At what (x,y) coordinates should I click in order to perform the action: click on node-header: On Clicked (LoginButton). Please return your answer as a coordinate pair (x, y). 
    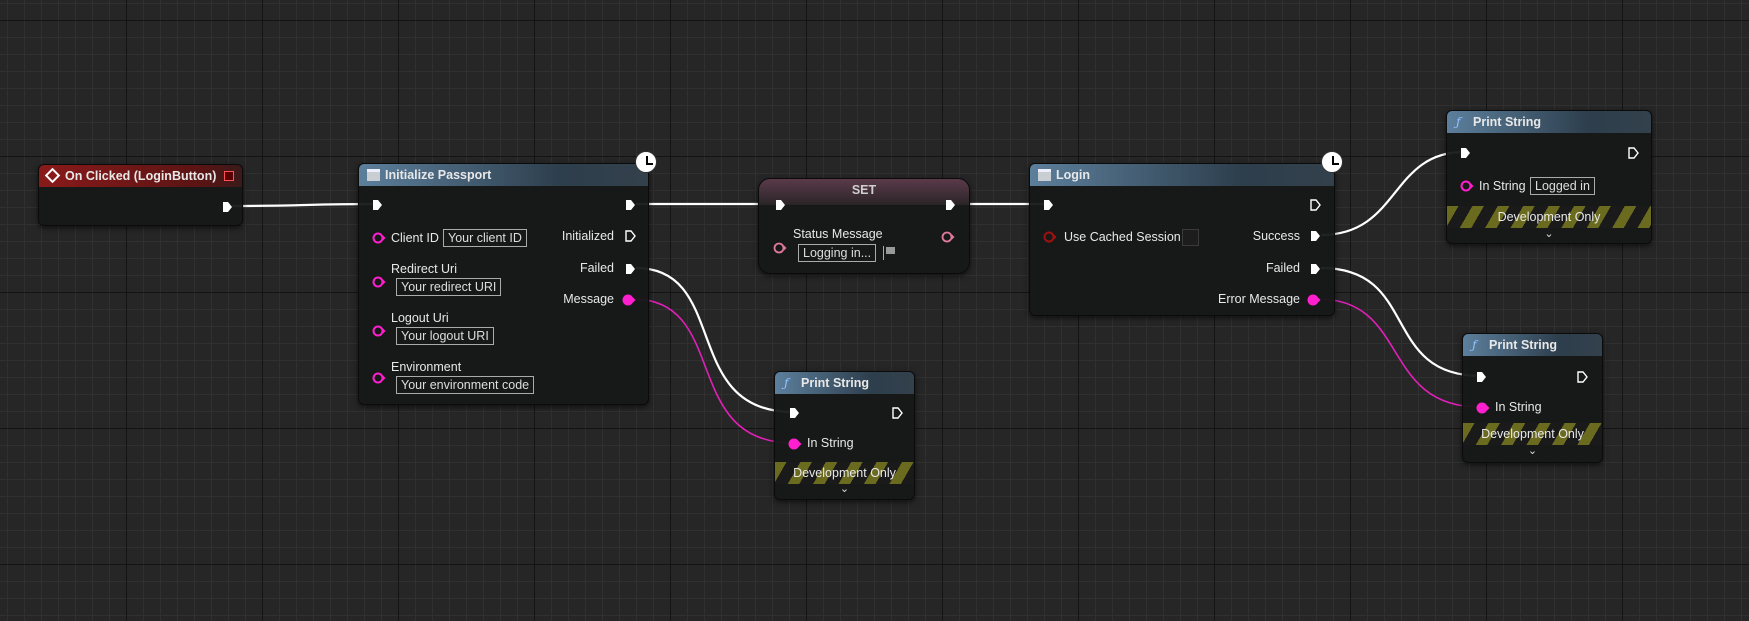
    Looking at the image, I should click on (140, 176).